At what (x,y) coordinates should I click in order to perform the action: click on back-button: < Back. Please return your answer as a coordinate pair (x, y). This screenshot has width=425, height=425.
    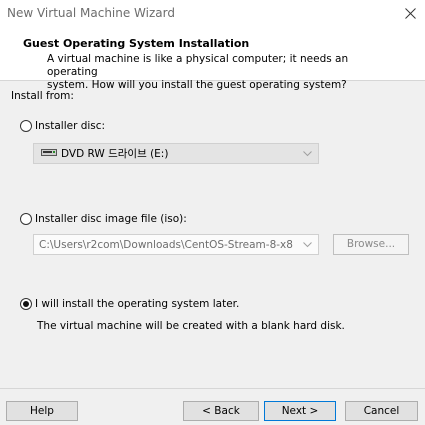
    Looking at the image, I should click on (221, 411).